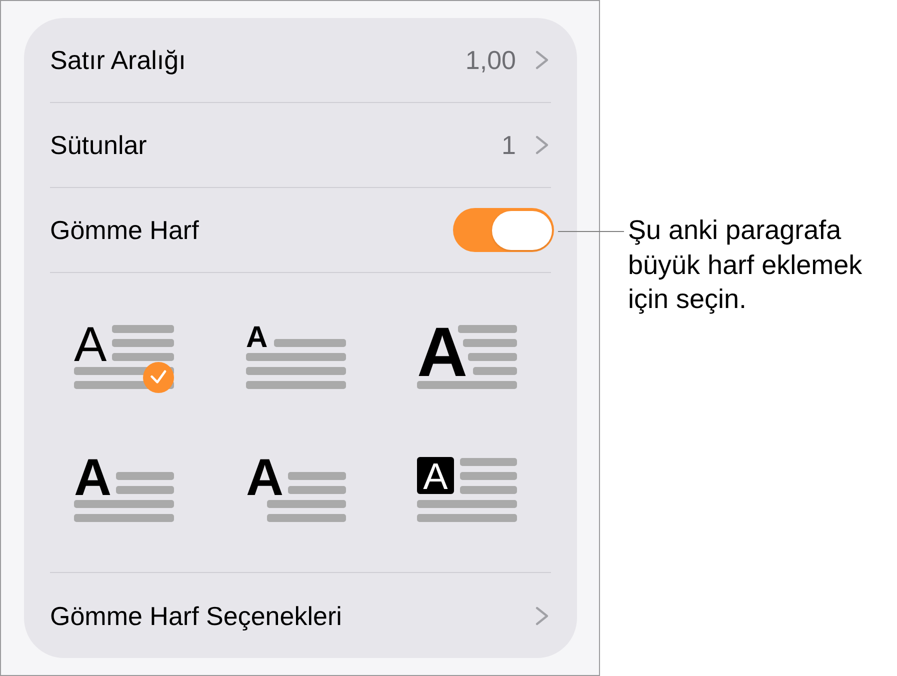  Describe the element at coordinates (124, 230) in the screenshot. I see `setting-label: Gömme Harf` at that location.